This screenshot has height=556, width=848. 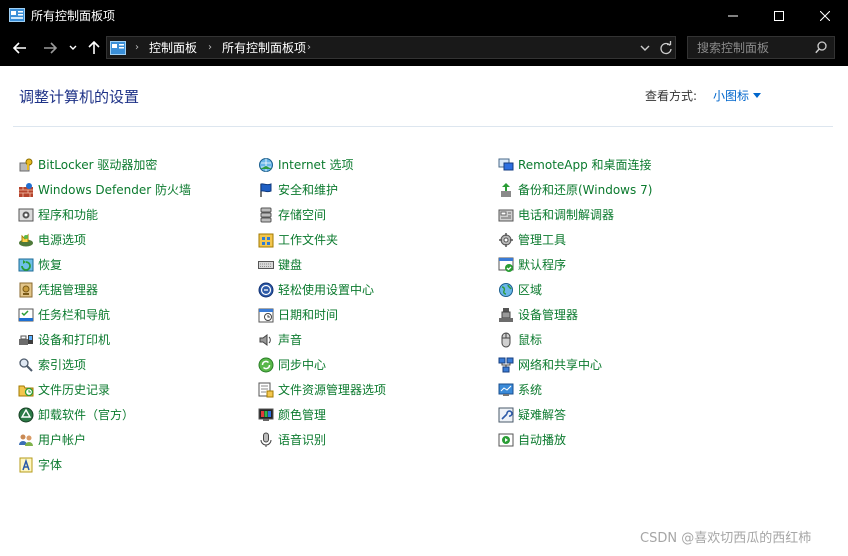 What do you see at coordinates (585, 190) in the screenshot?
I see `list-item-label: 备份和还原(Windows 7)` at bounding box center [585, 190].